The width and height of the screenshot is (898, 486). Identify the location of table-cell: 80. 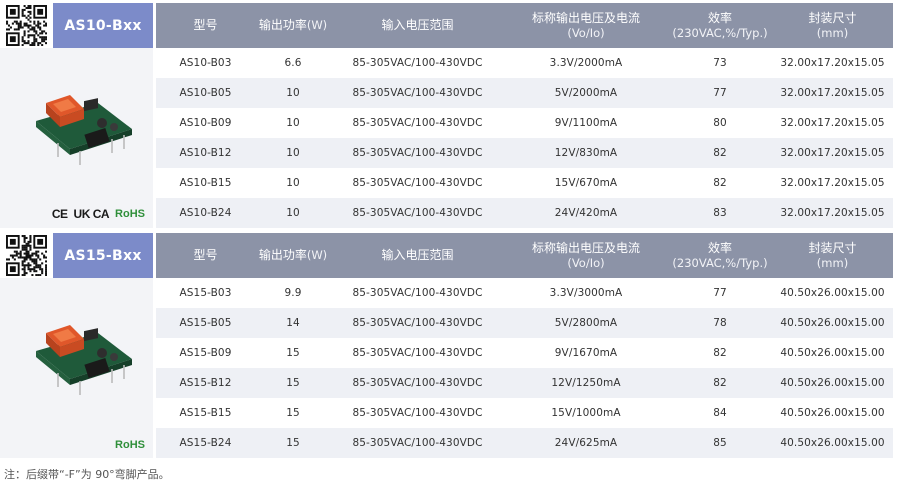
(720, 123).